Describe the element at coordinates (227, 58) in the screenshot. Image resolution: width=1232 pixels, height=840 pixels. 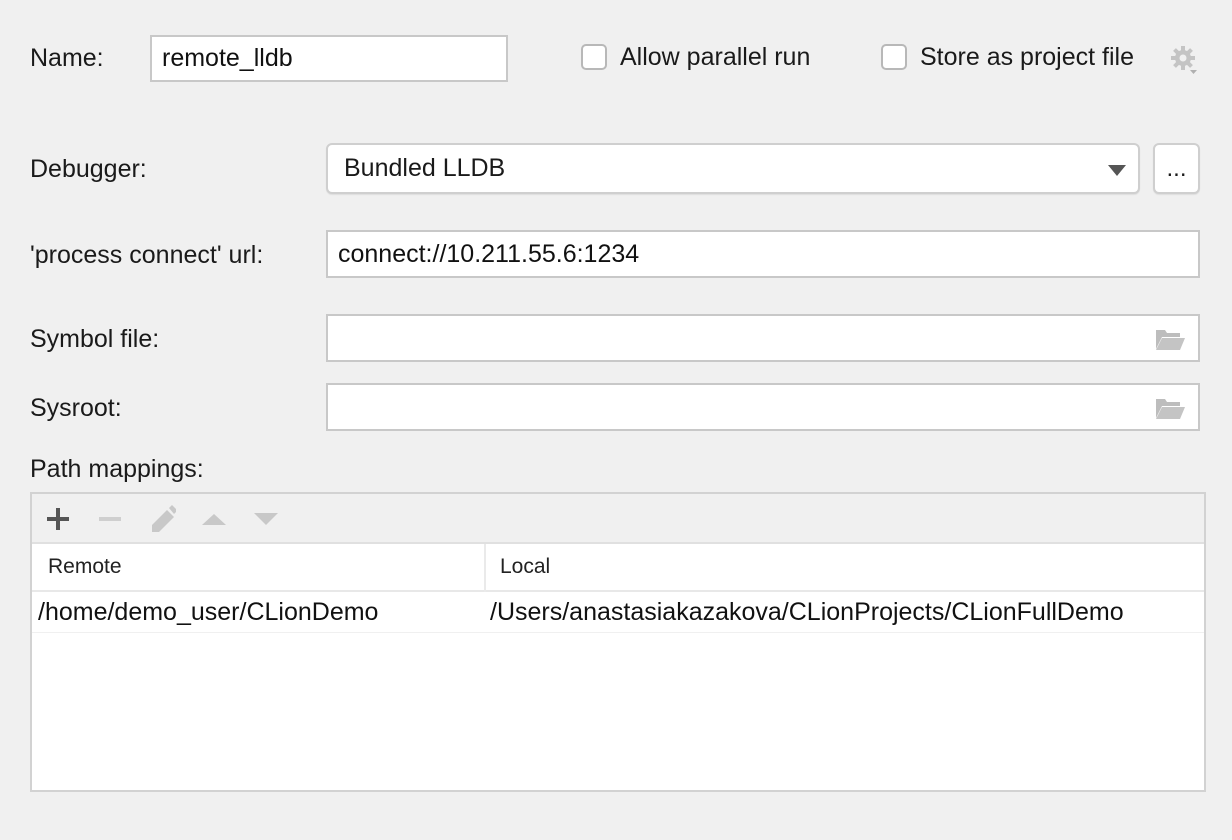
I see `name-input-value: remote_lldb` at that location.